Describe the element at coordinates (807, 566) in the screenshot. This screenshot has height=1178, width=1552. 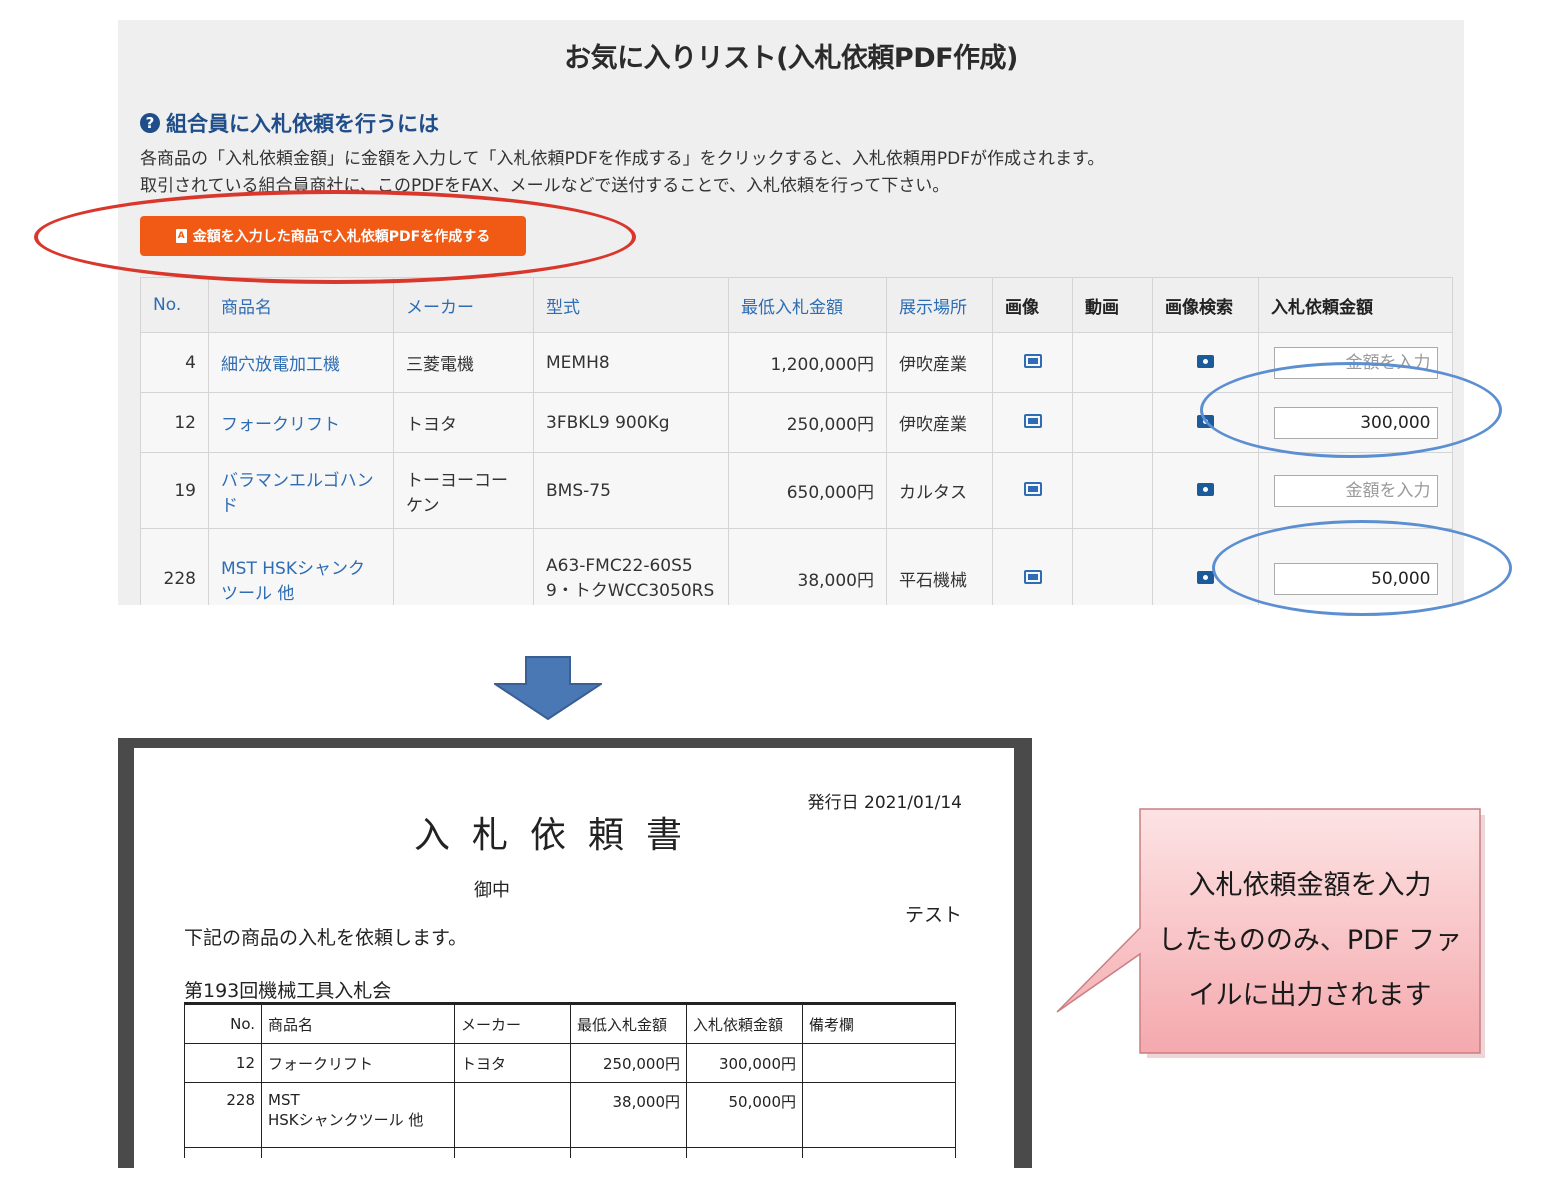
I see `cell-min-bid: 38,000円` at that location.